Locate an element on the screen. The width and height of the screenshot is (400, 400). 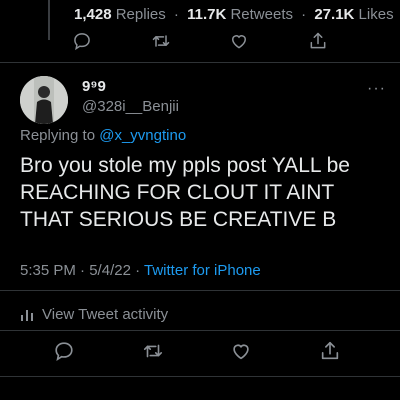
view-tweet-activity-link: View Tweet activity is located at coordinates (94, 314).